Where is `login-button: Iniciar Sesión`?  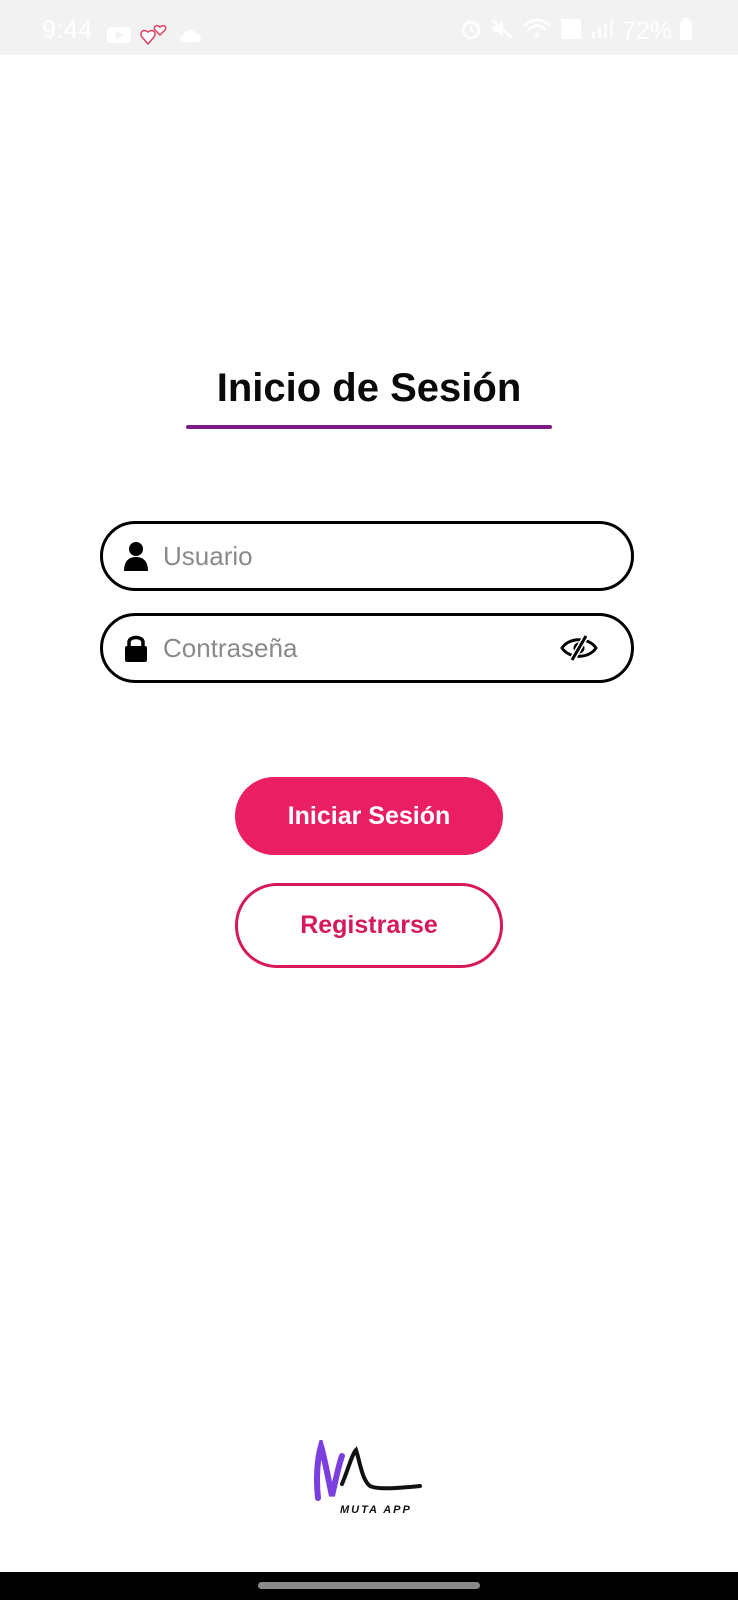
login-button: Iniciar Sesión is located at coordinates (369, 816).